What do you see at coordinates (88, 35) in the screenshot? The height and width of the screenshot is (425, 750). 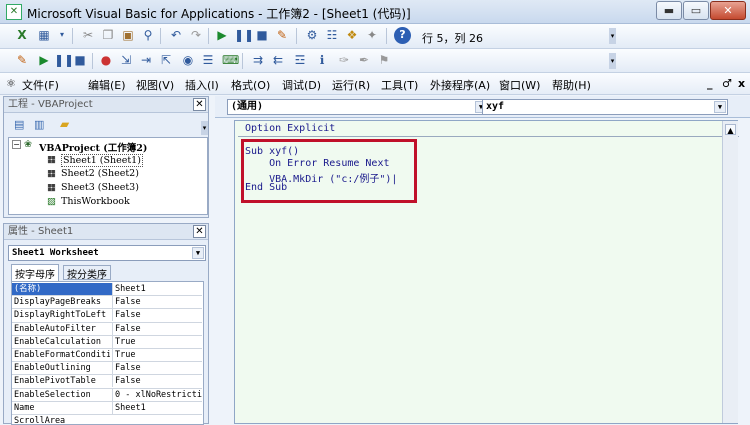 I see `cut-icon: ✂` at bounding box center [88, 35].